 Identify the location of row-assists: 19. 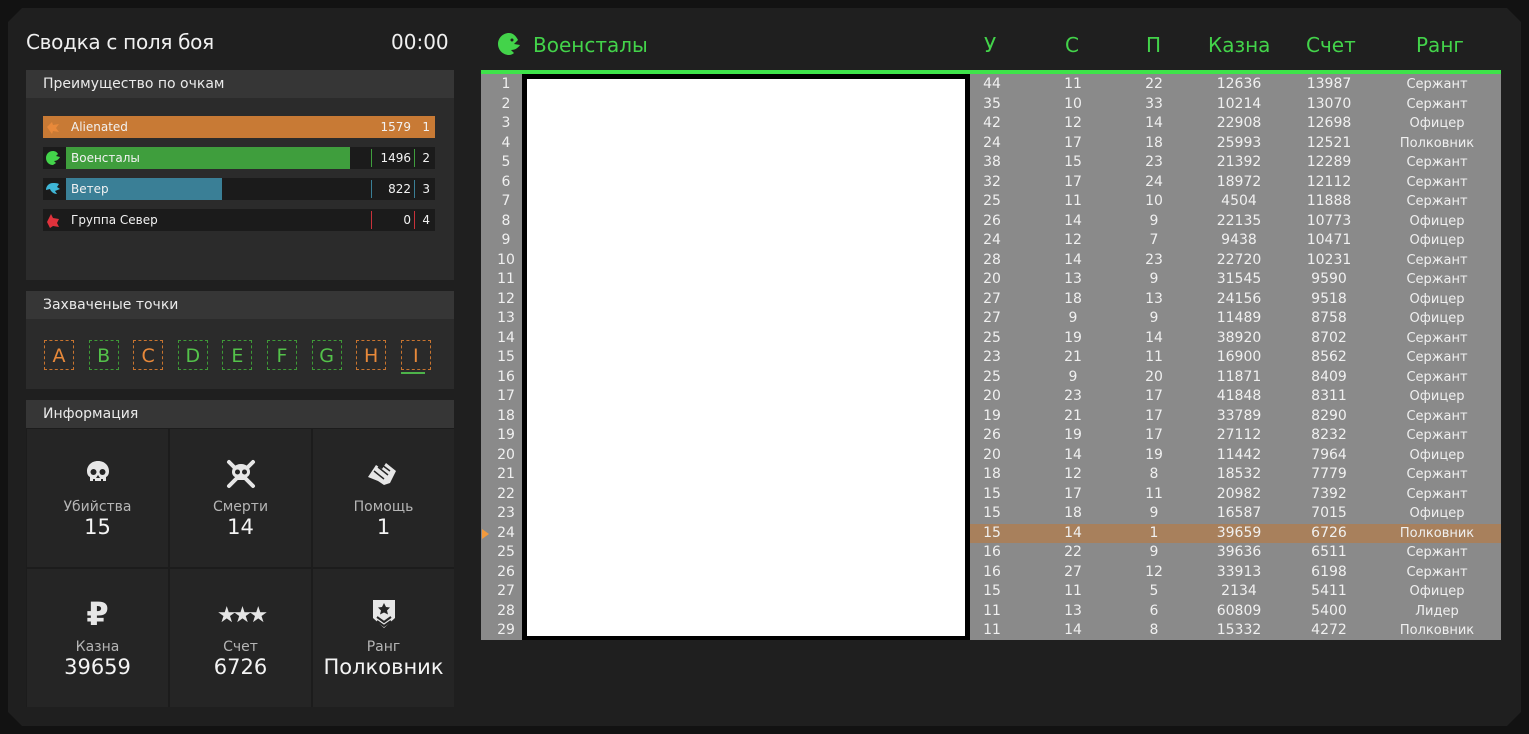
(1154, 454).